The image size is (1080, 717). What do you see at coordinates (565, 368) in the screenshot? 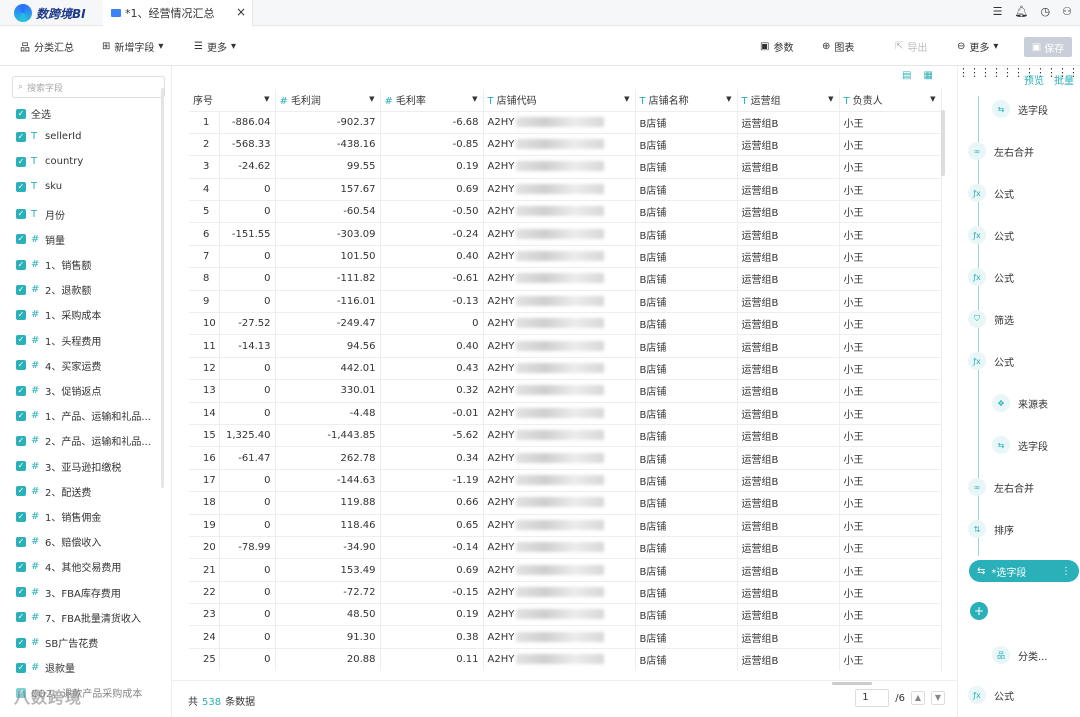
I see `table-row: 12 0 442.01 0.43 A2HY B店铺 运营组B 小王` at bounding box center [565, 368].